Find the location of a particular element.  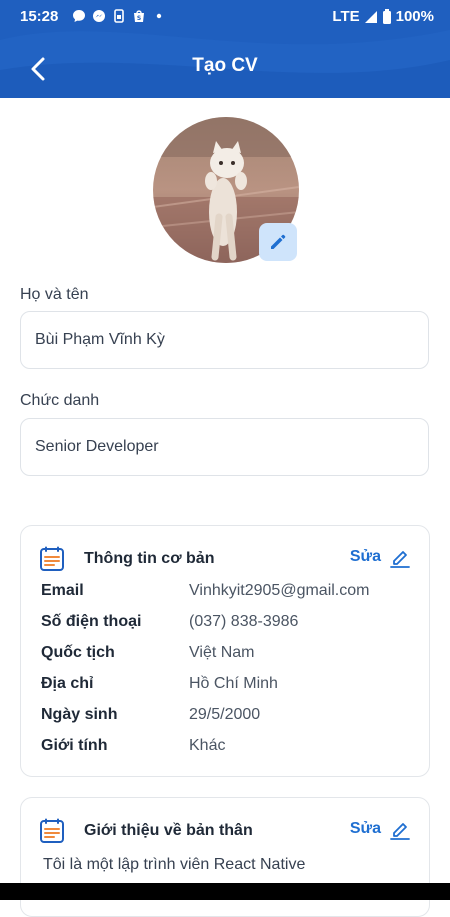

info-key: Ngày sinh is located at coordinates (79, 714).